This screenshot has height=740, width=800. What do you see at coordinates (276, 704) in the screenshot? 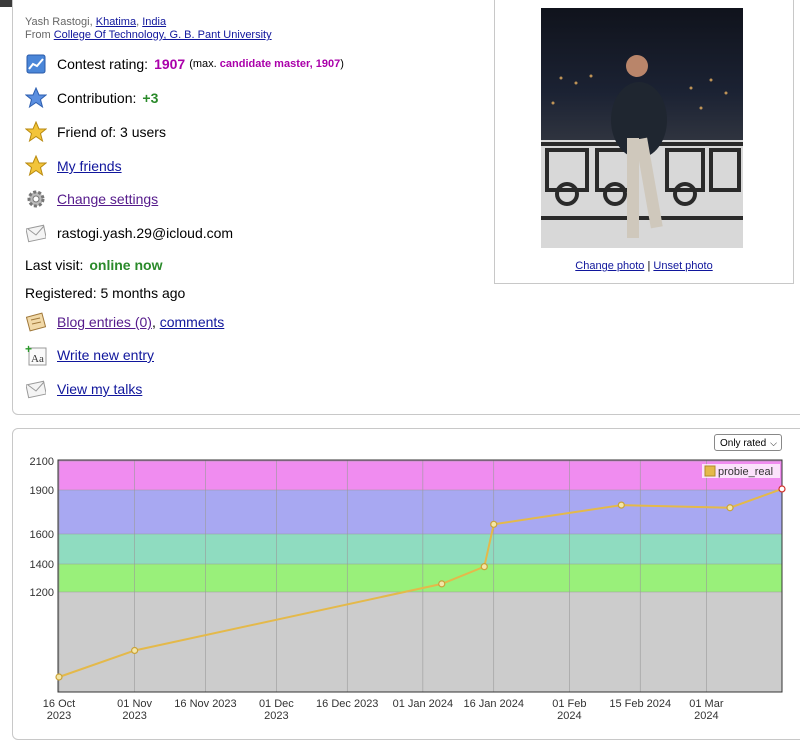
I see `x-tick-label: 01 Dec` at bounding box center [276, 704].